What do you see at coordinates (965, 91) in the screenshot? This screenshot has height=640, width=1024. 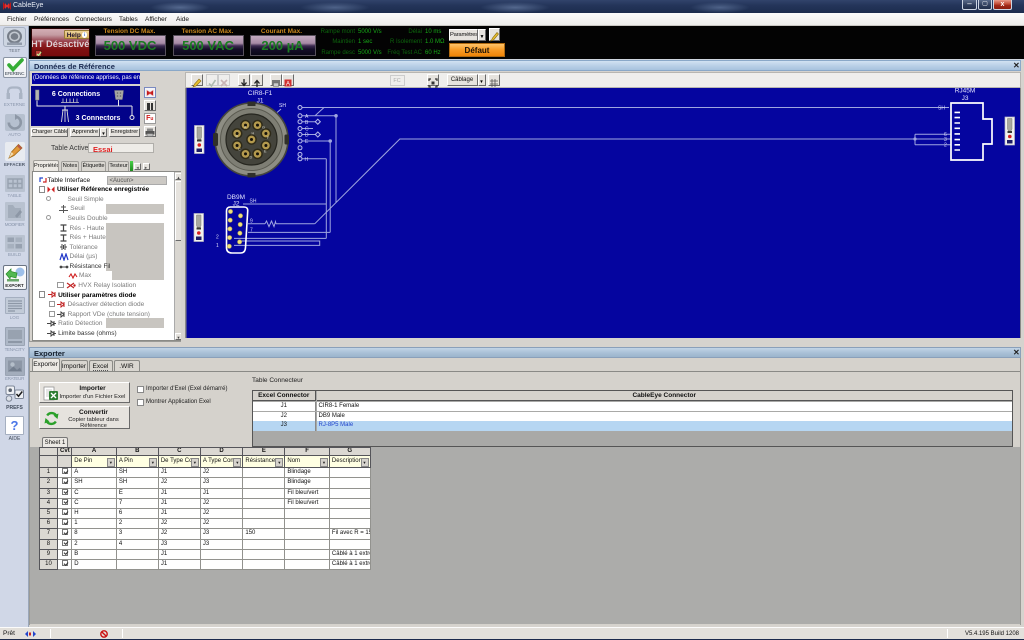 I see `svg-text: RJ45M` at bounding box center [965, 91].